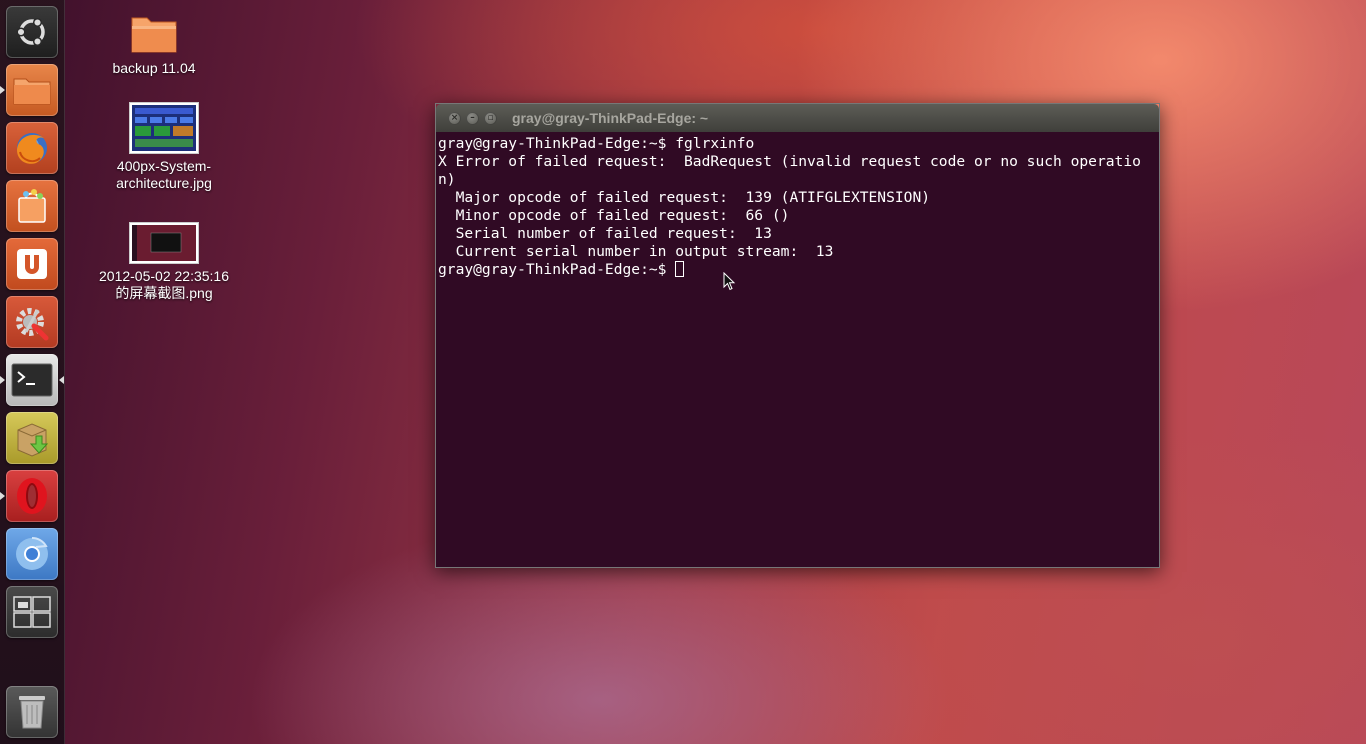 The image size is (1366, 744). I want to click on desktop-icon-label: architecture.jpg, so click(164, 183).